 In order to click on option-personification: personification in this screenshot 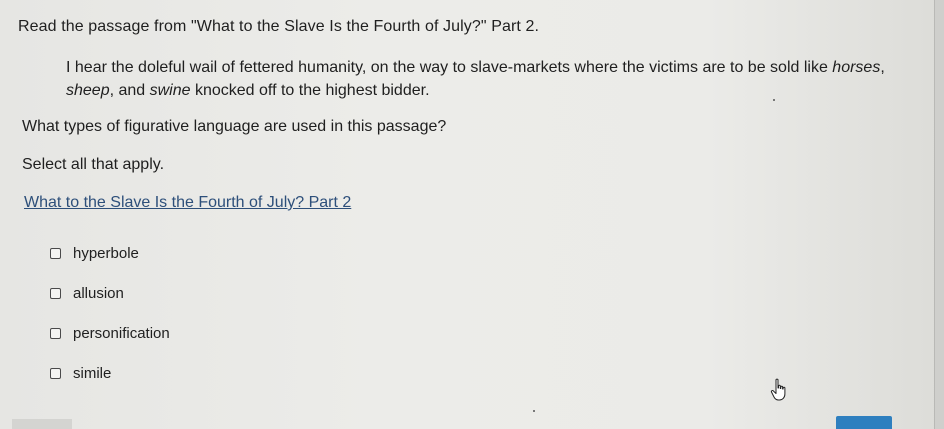, I will do `click(110, 333)`.